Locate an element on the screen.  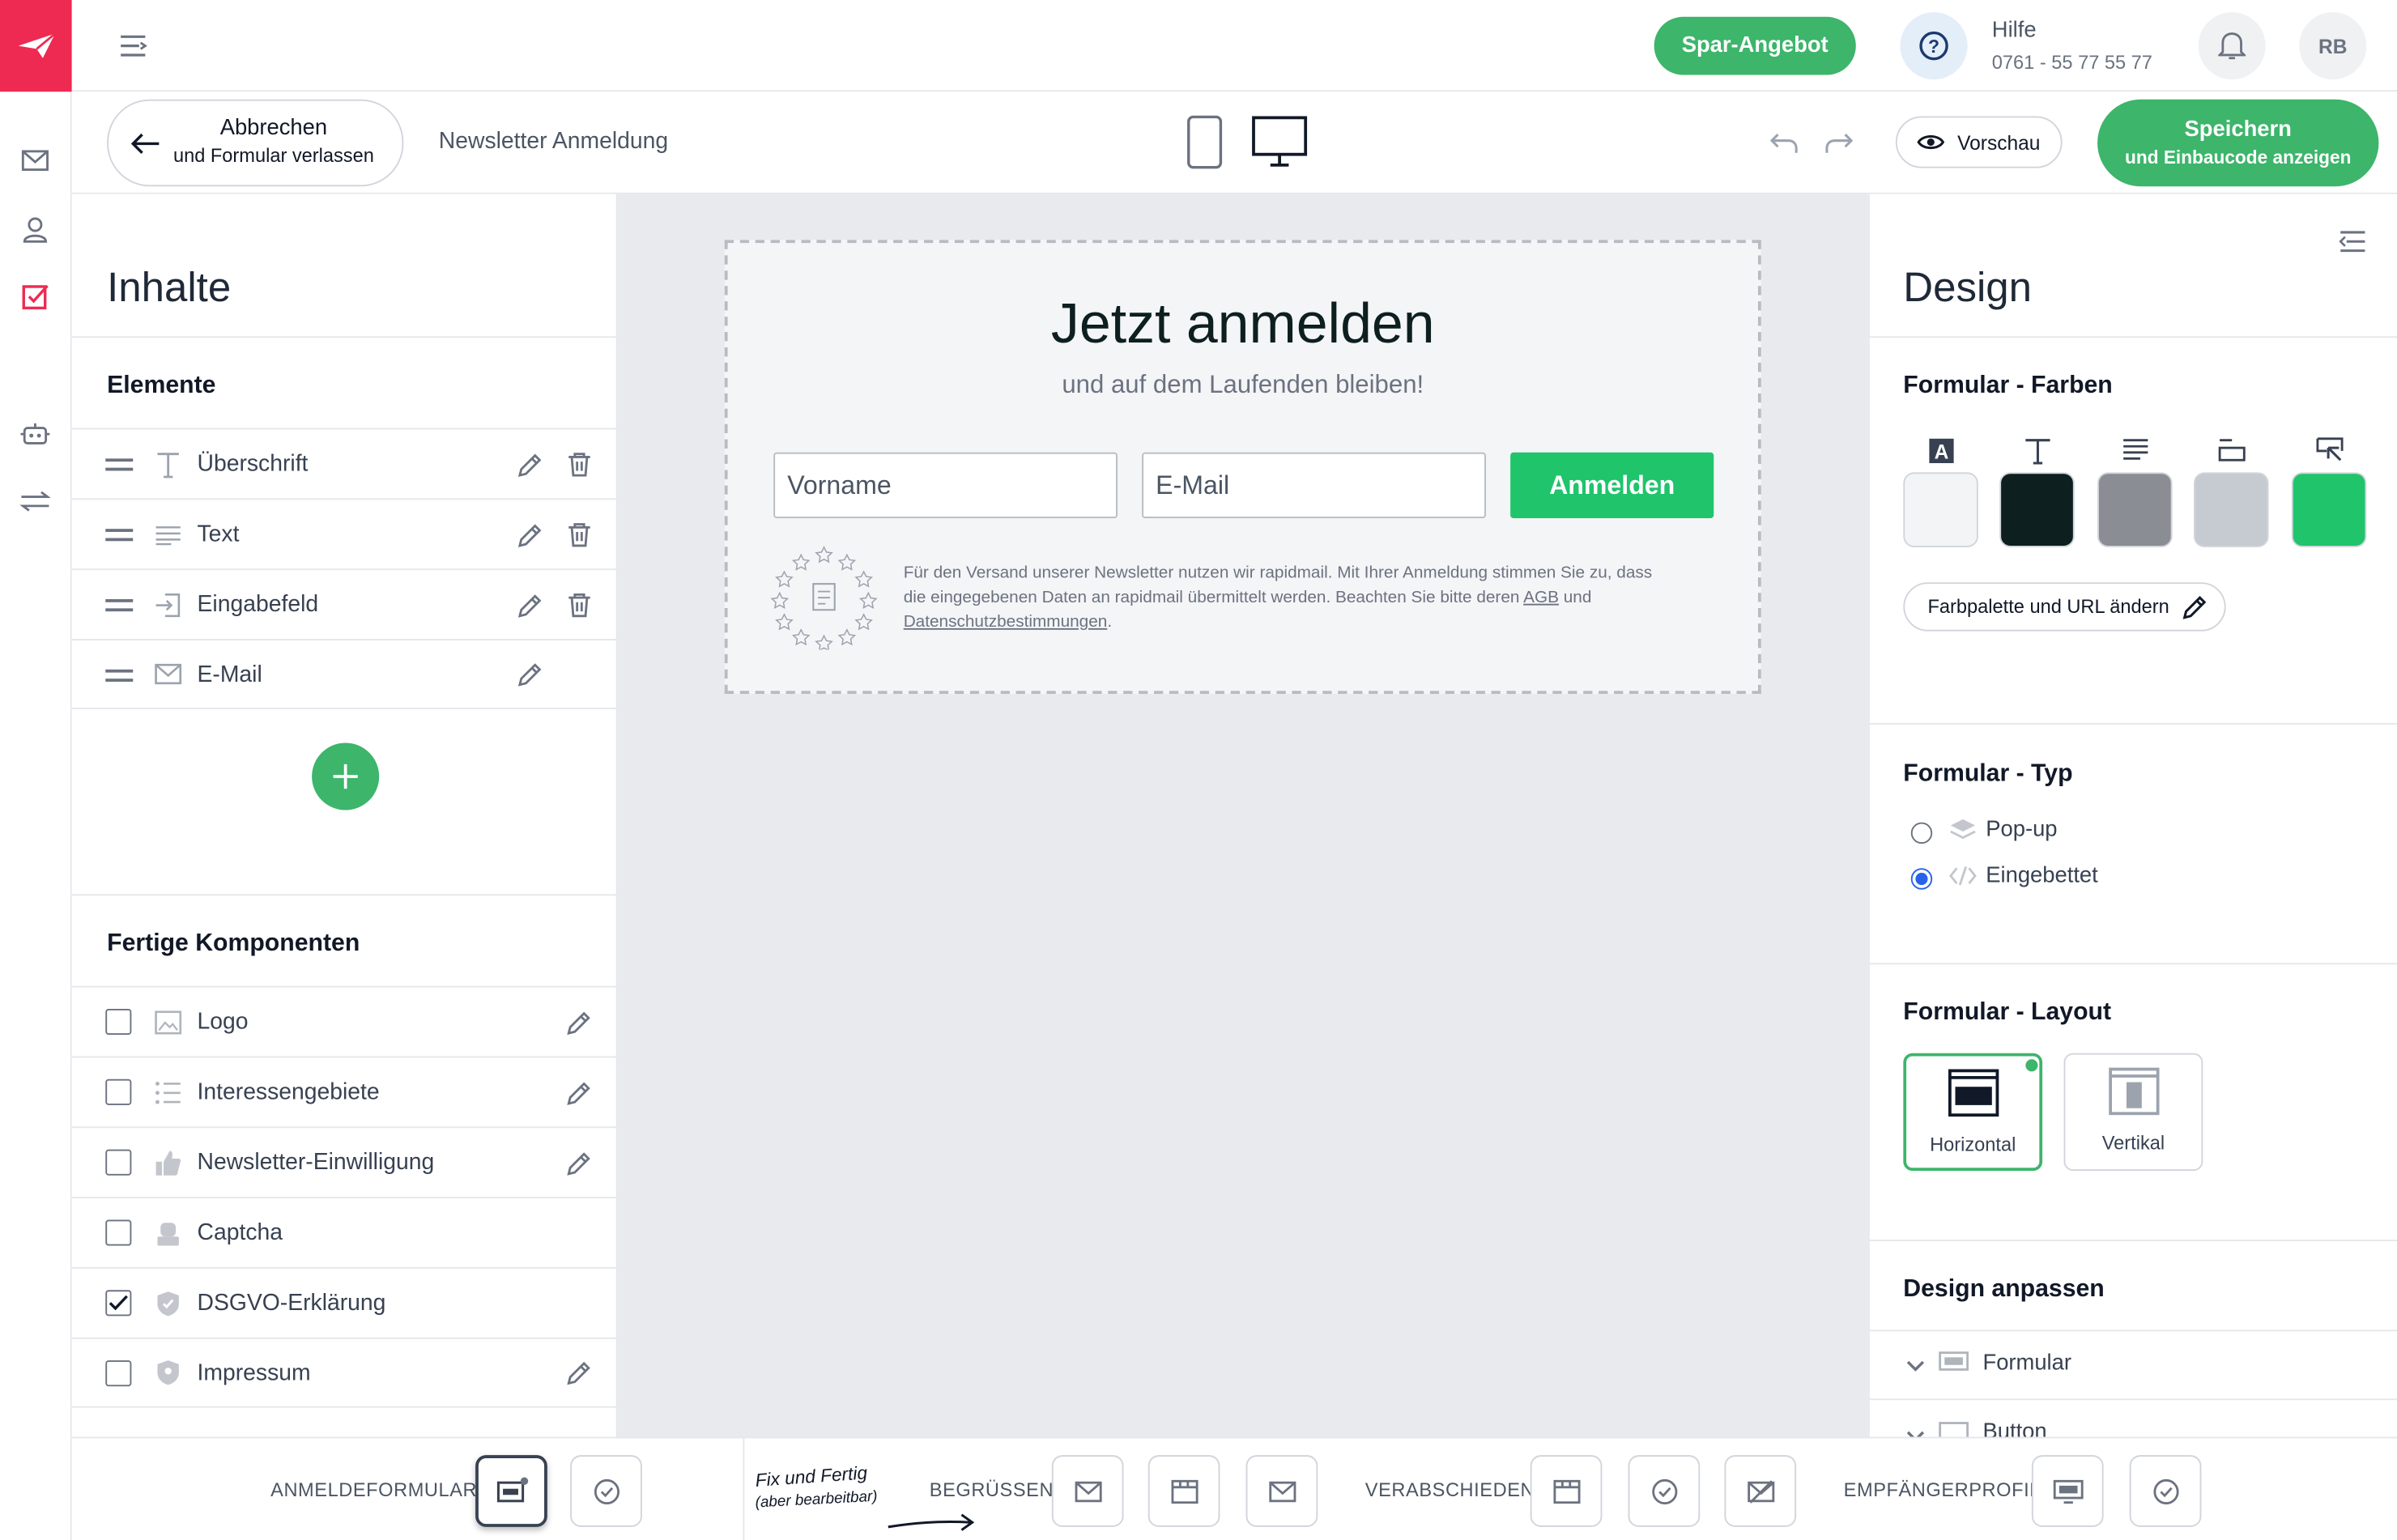
email-input: E-Mail is located at coordinates (1314, 485).